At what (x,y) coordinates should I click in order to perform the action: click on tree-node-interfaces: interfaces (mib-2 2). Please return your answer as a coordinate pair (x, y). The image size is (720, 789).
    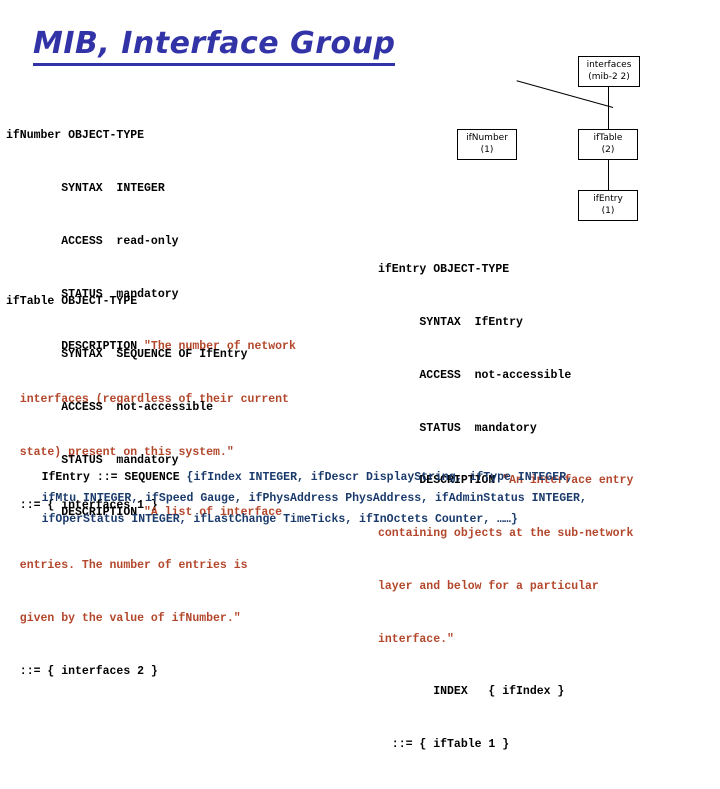
    Looking at the image, I should click on (609, 71).